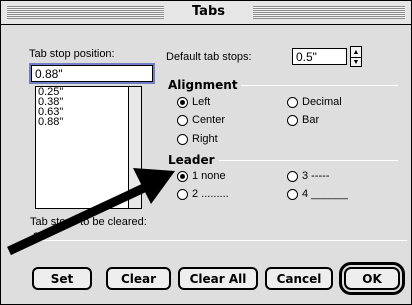 This screenshot has width=412, height=305. What do you see at coordinates (209, 176) in the screenshot?
I see `radio-label: 1 none` at bounding box center [209, 176].